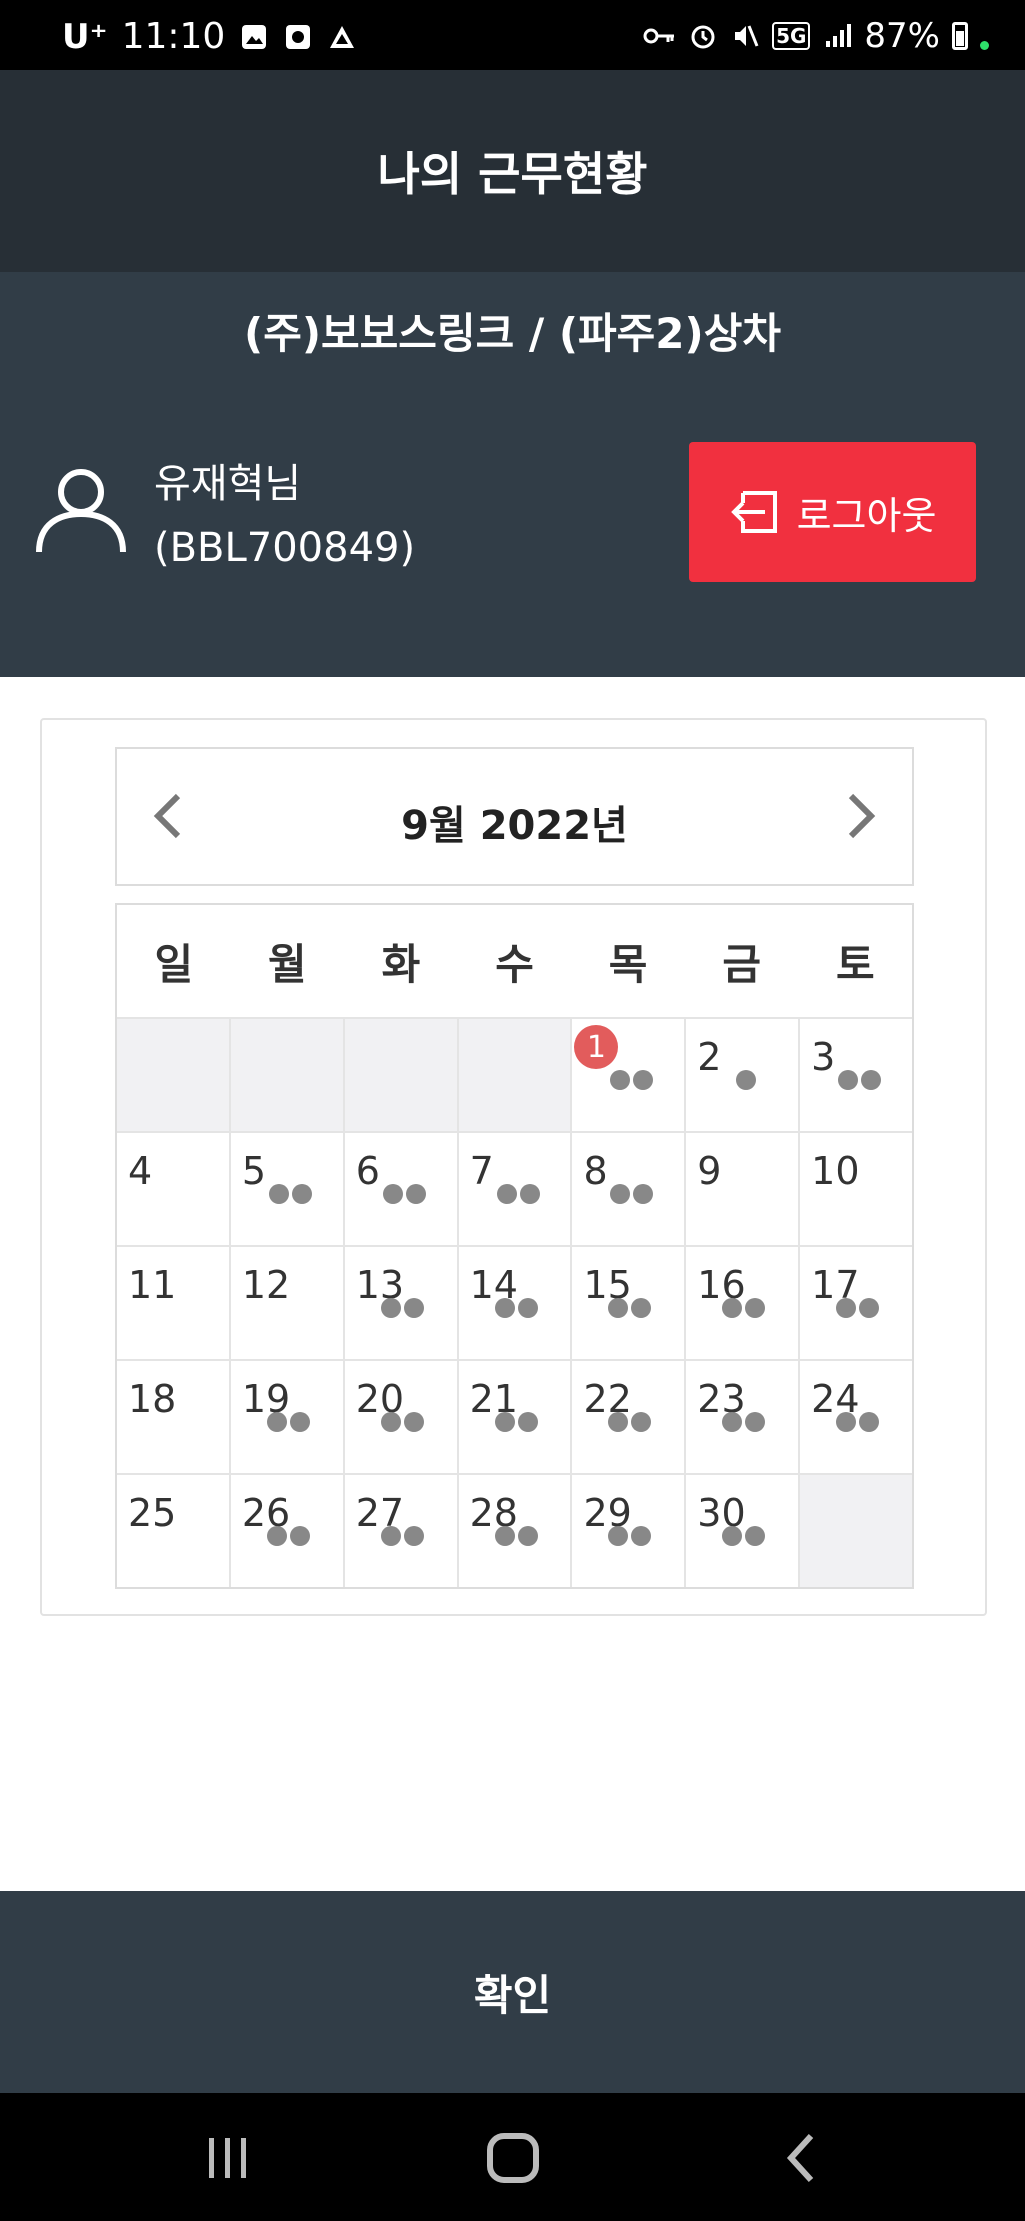  I want to click on day-cell-4: 4, so click(174, 1188).